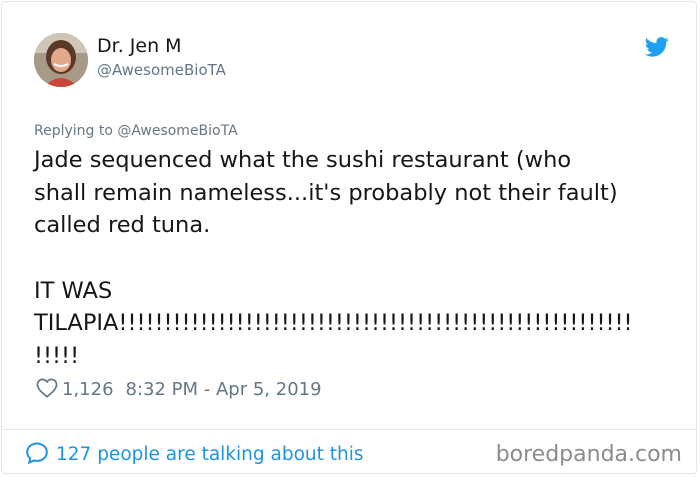 Image resolution: width=700 pixels, height=477 pixels. Describe the element at coordinates (37, 453) in the screenshot. I see `speech-bubble-icon` at that location.